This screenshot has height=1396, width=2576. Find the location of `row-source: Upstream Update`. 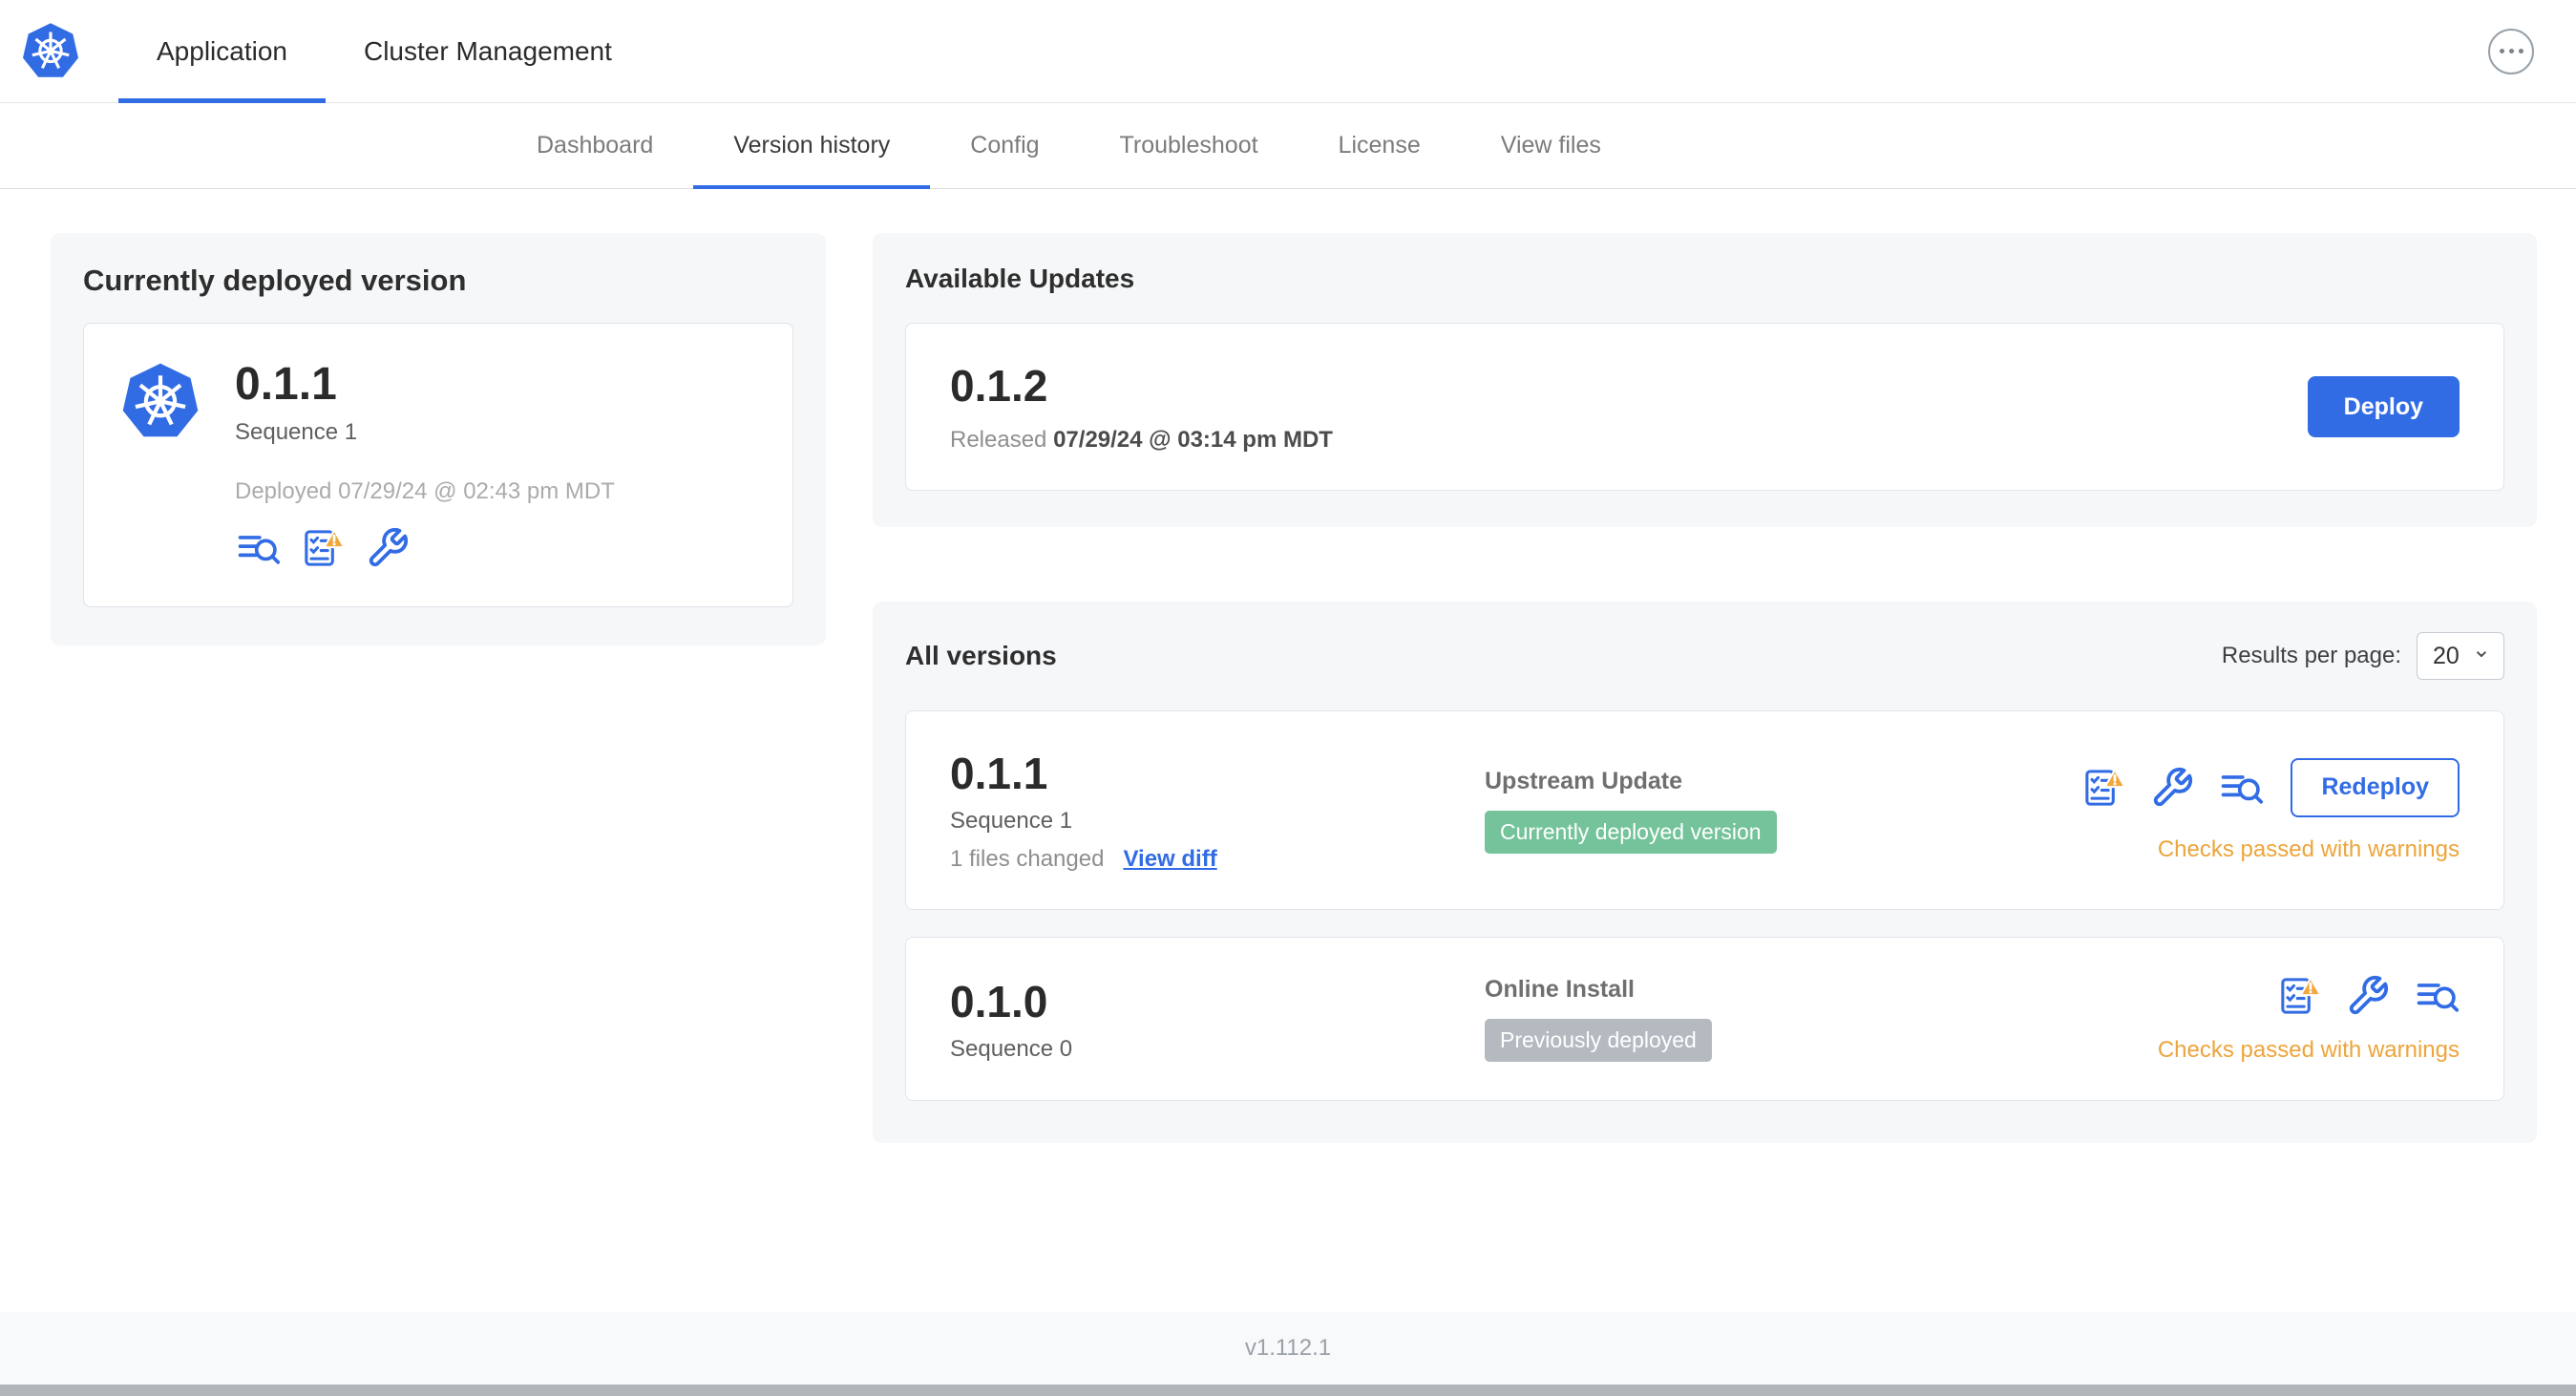

row-source: Upstream Update is located at coordinates (1583, 780).